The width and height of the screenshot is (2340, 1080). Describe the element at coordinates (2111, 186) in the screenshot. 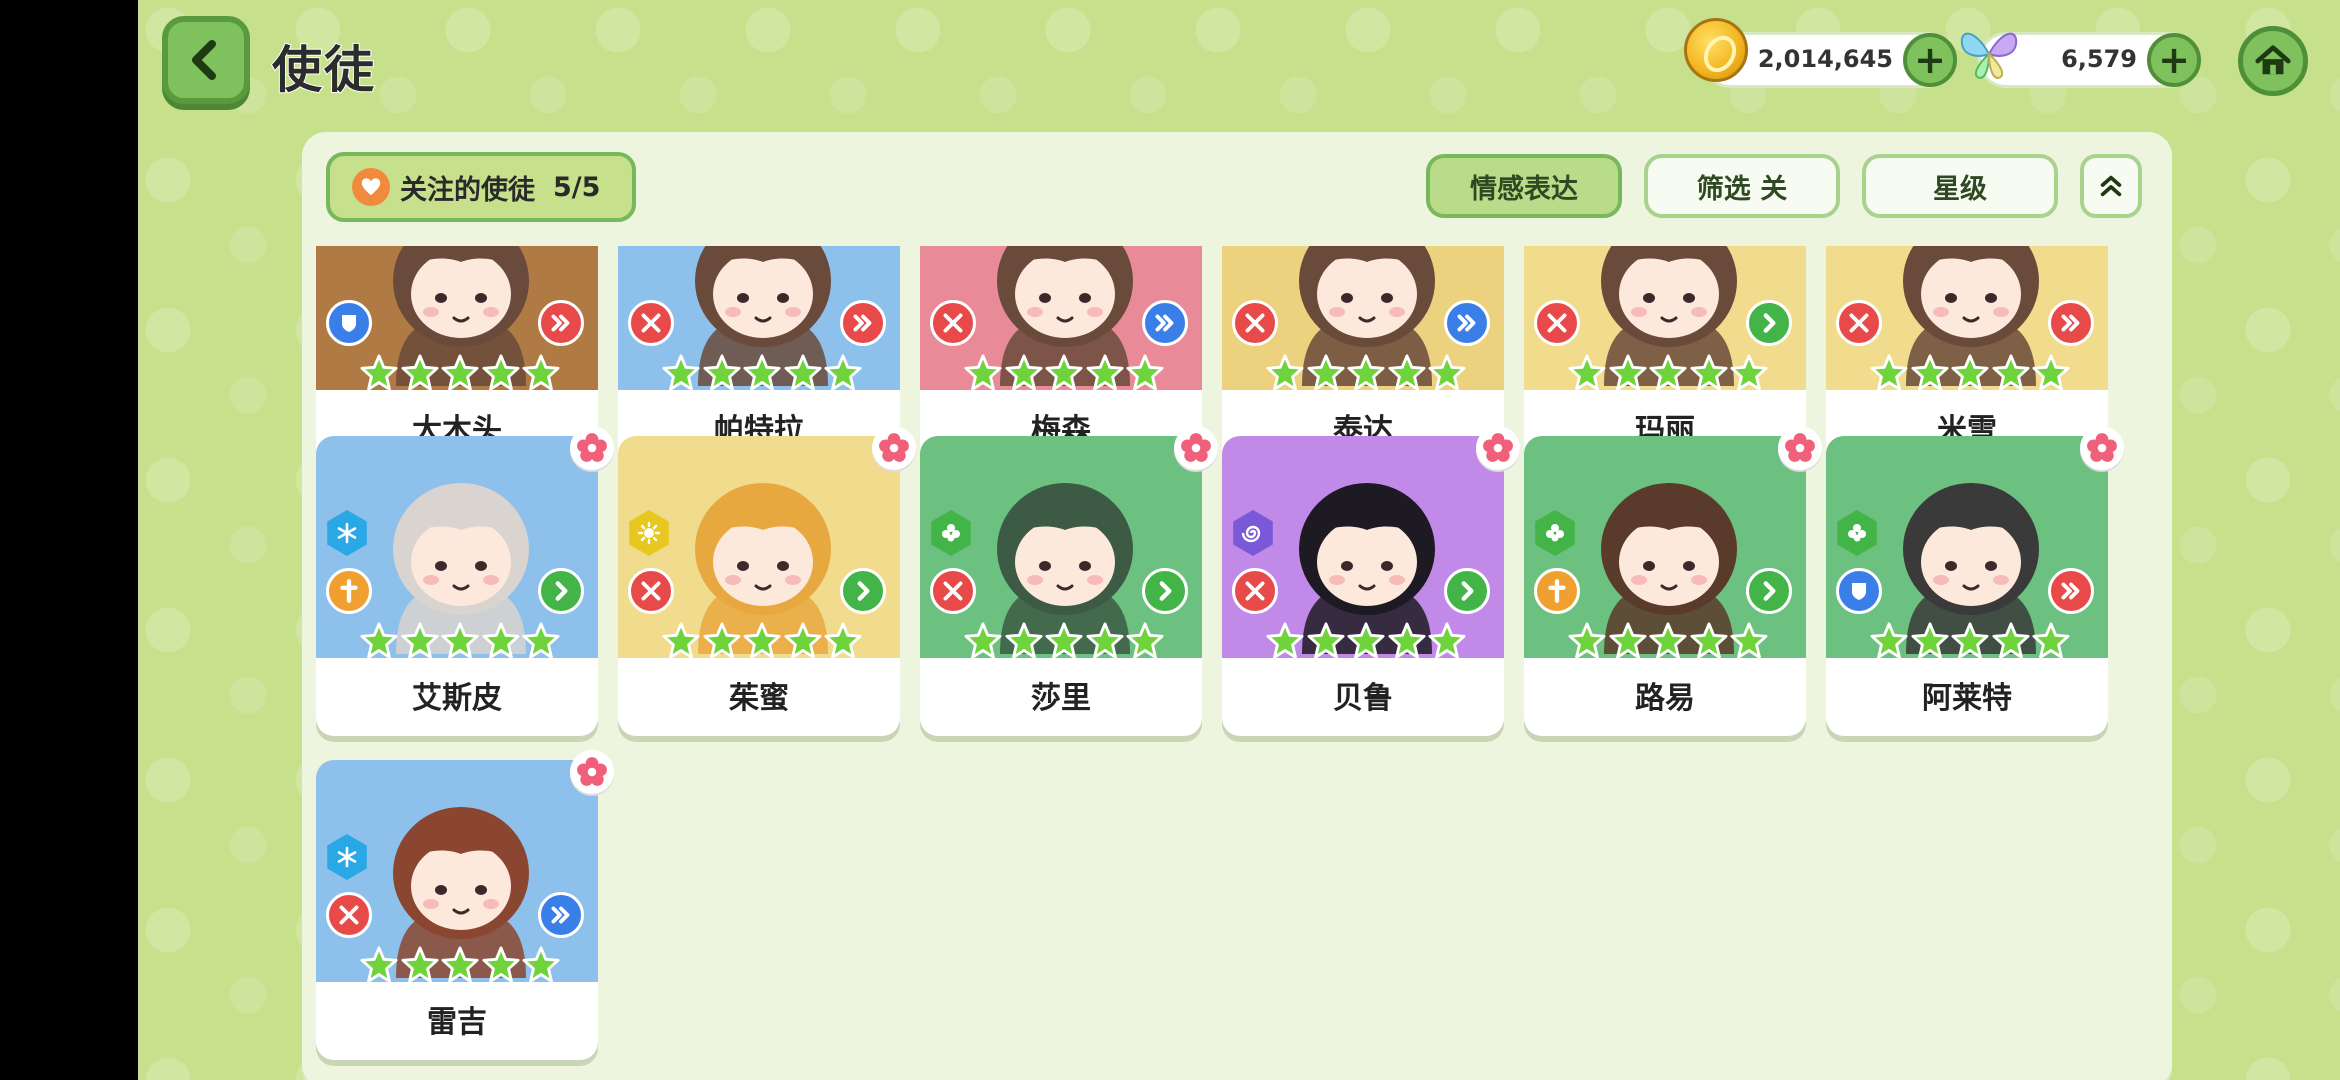

I see `collapse-button` at that location.